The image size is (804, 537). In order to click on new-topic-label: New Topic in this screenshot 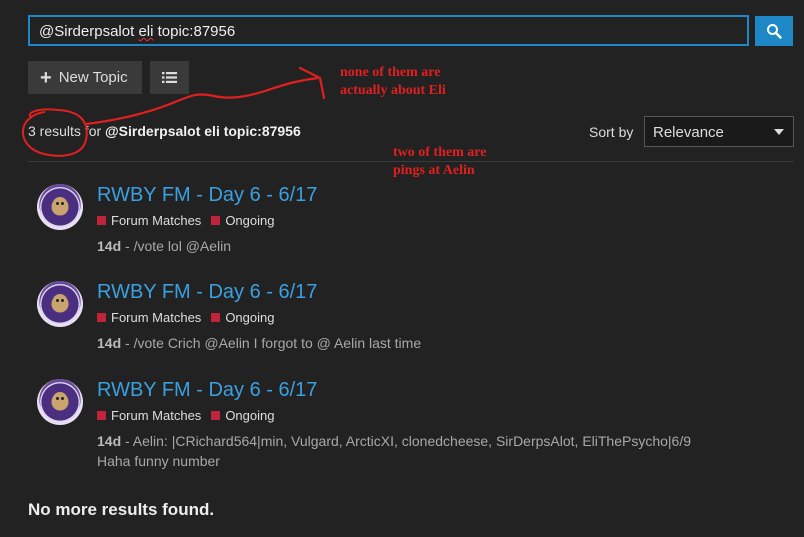, I will do `click(93, 77)`.